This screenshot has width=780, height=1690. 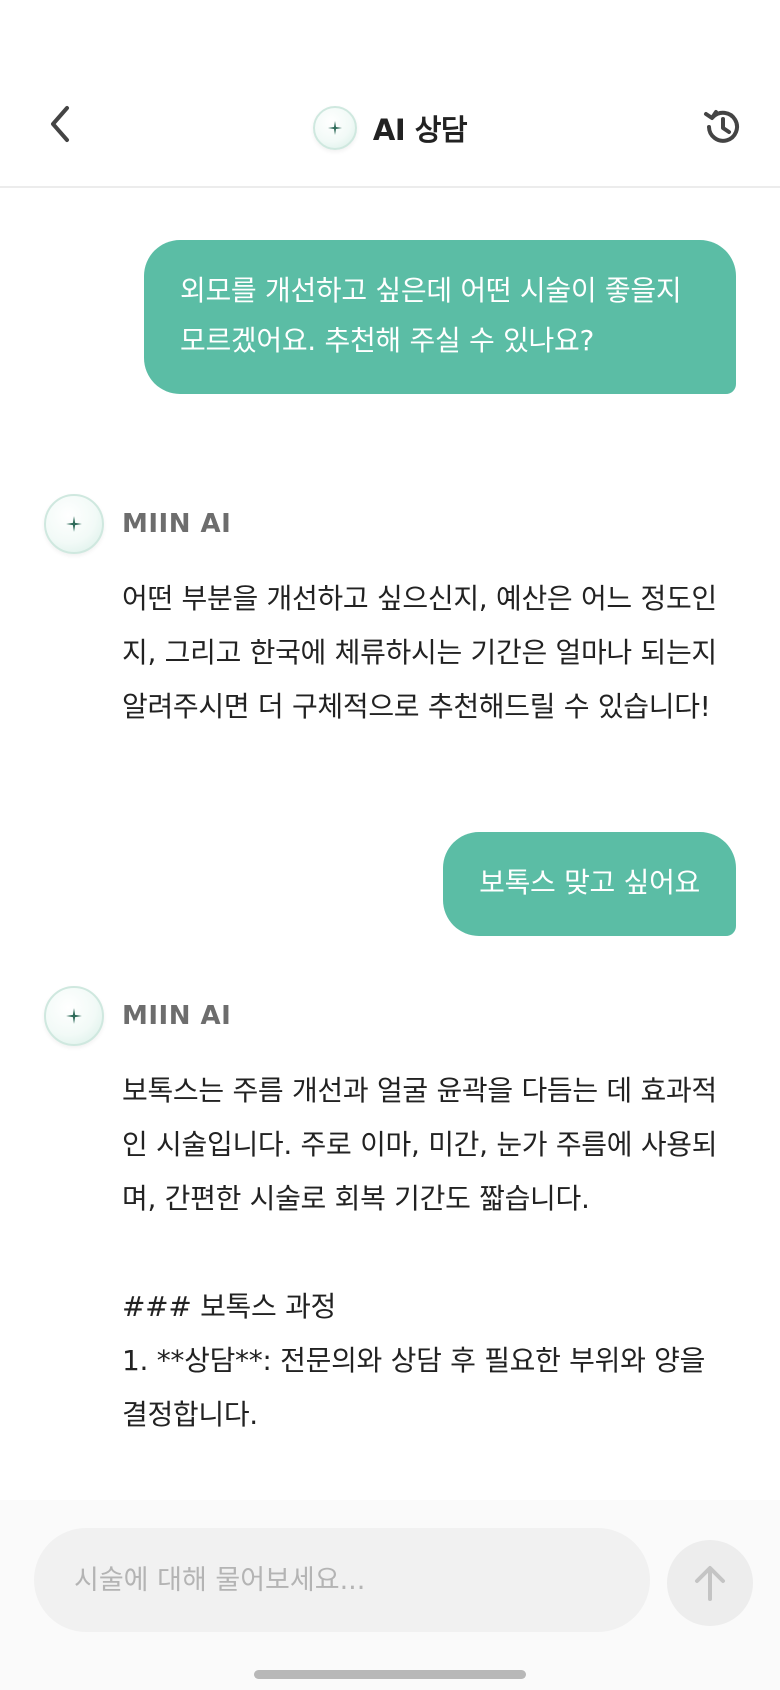 I want to click on home-indicator, so click(x=390, y=1674).